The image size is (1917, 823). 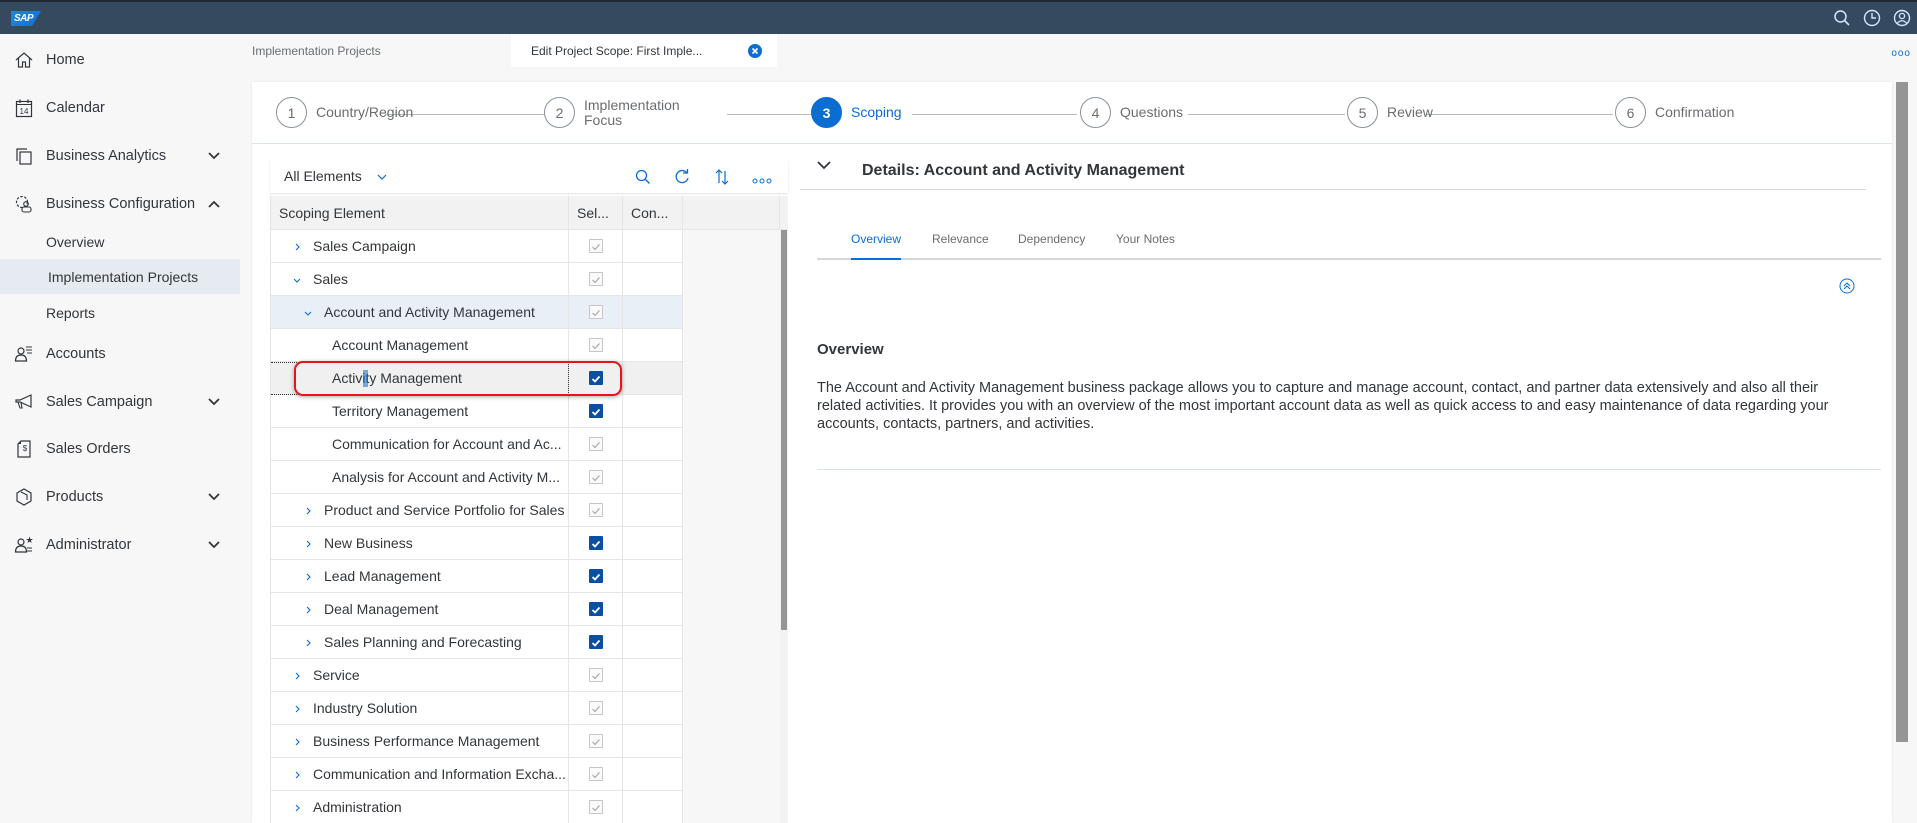 What do you see at coordinates (120, 60) in the screenshot?
I see `nav-item-home: Home` at bounding box center [120, 60].